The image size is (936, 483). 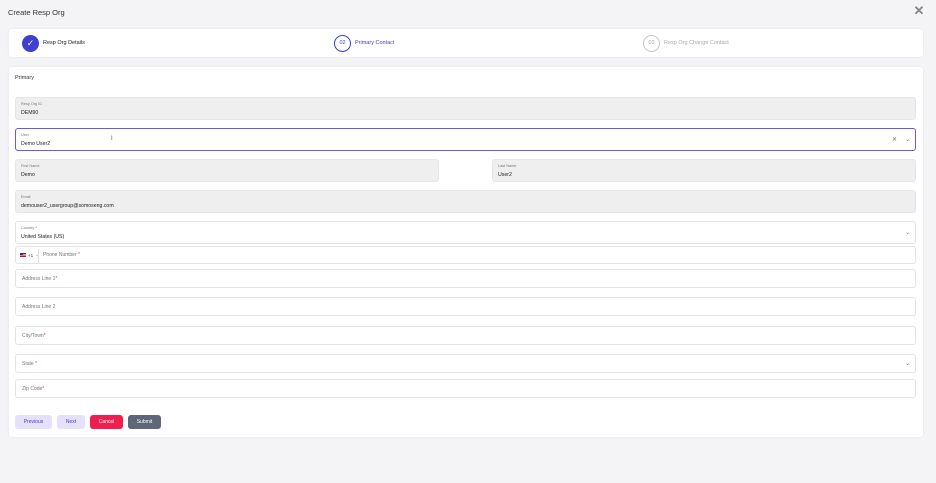 I want to click on previous-button: Previous, so click(x=33, y=422).